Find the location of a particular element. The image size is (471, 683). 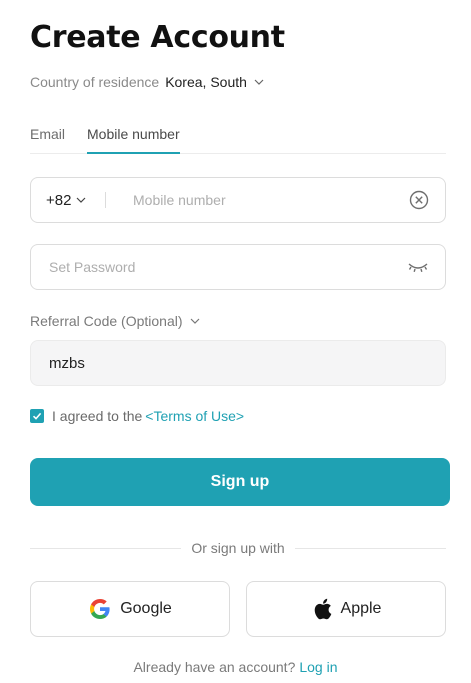

terms-agreement: I agreed to the <Terms of Use> is located at coordinates (137, 416).